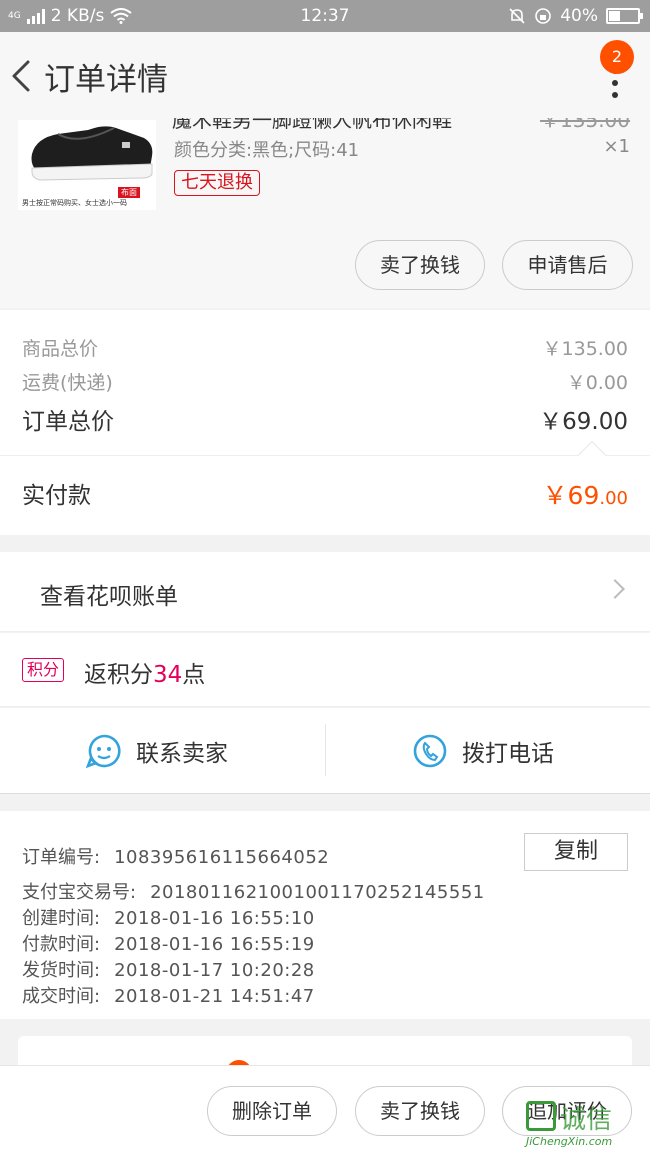 This screenshot has height=1155, width=650. Describe the element at coordinates (67, 383) in the screenshot. I see `shipping-label: 运费(快递)` at that location.